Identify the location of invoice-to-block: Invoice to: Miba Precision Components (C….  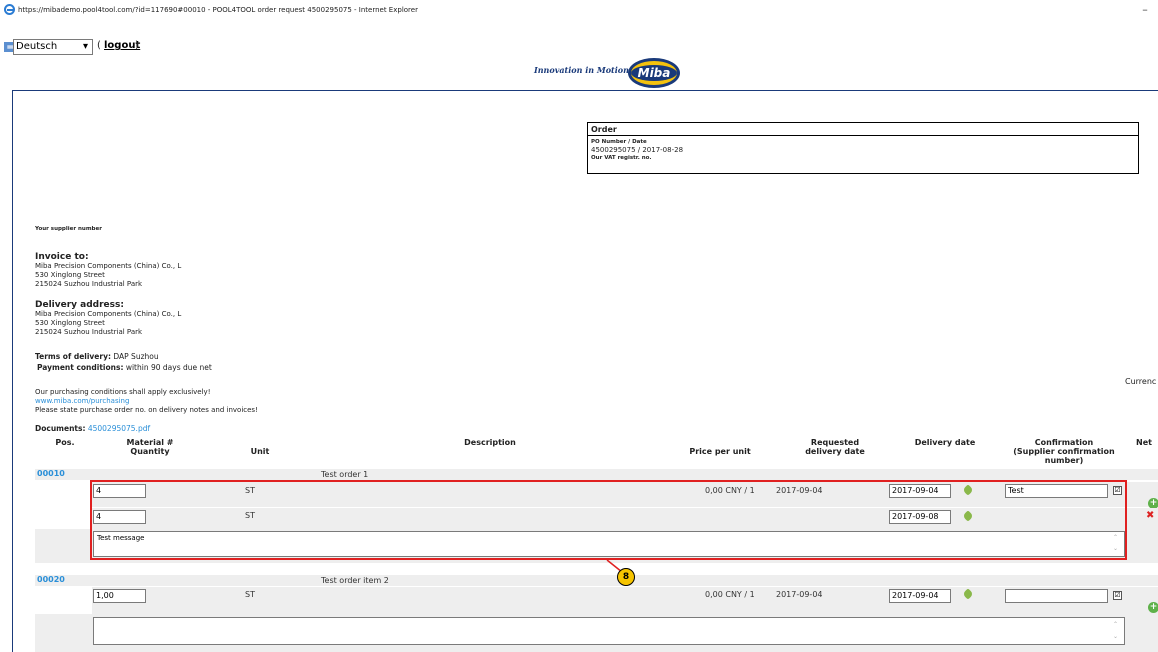
(108, 270).